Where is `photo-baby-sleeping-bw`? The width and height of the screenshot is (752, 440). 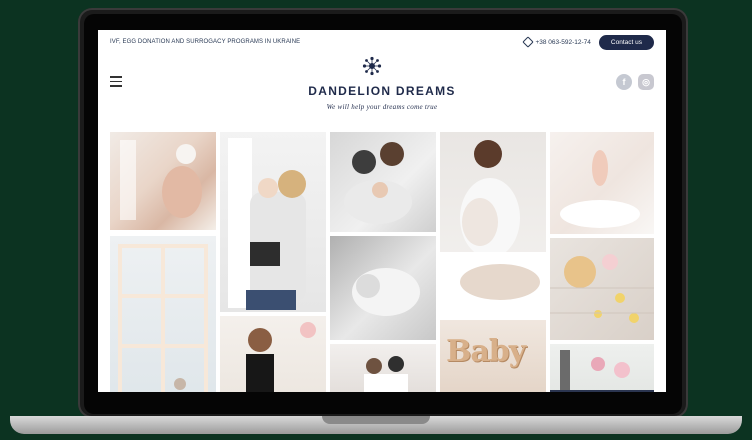 photo-baby-sleeping-bw is located at coordinates (383, 288).